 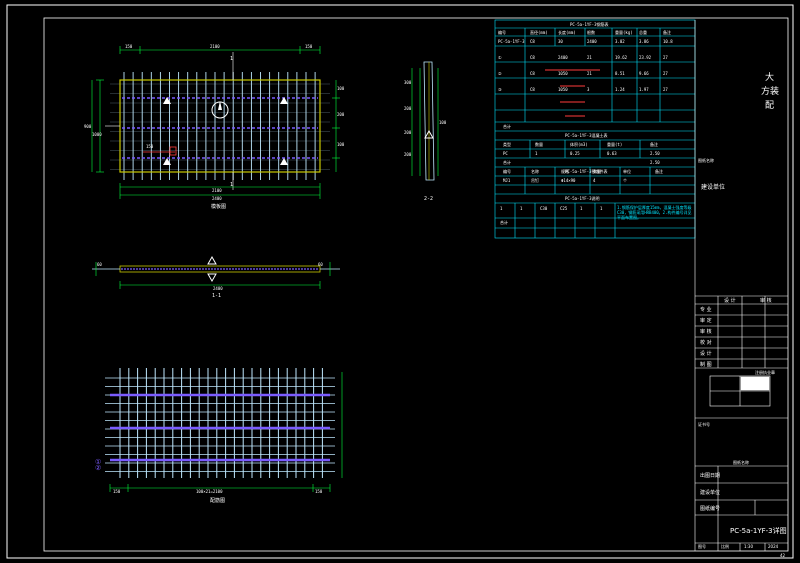 I want to click on rebar-cell: 3.86, so click(x=644, y=41).